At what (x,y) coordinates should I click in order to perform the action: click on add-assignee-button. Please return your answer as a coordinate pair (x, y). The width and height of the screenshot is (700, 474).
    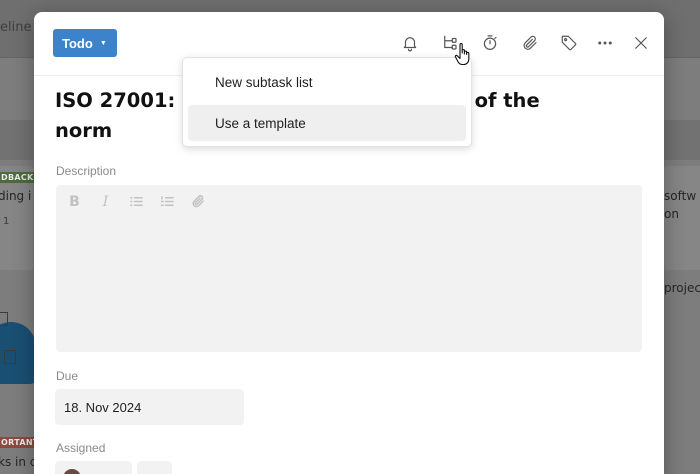
    Looking at the image, I should click on (154, 467).